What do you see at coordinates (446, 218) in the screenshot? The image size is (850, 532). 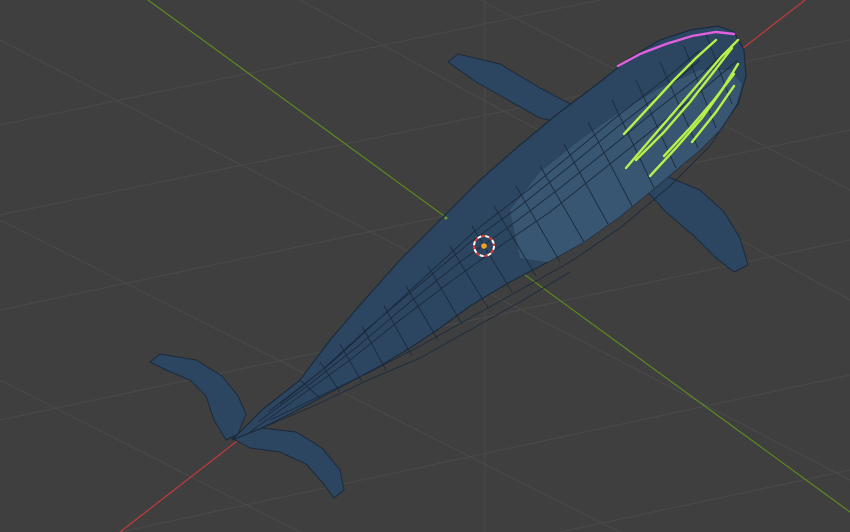 I see `axis-marker-dot` at bounding box center [446, 218].